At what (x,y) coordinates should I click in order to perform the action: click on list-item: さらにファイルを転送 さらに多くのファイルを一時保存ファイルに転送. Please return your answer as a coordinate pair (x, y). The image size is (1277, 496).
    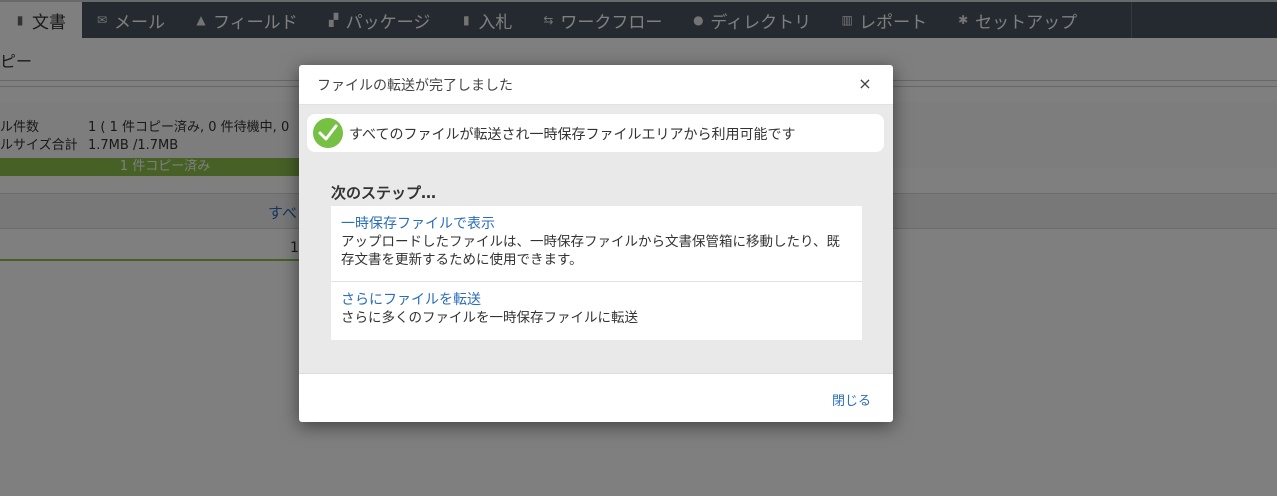
    Looking at the image, I should click on (596, 311).